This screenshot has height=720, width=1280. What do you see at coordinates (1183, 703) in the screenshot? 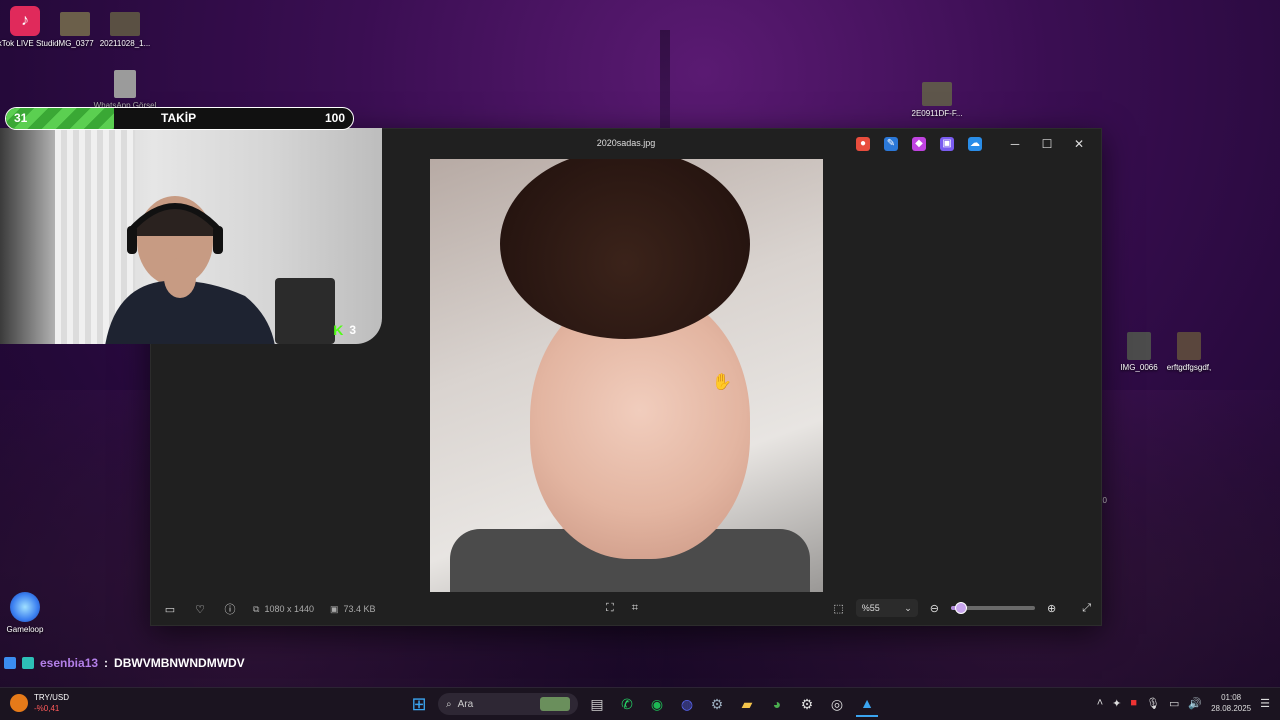
I see `system-tray: ˄ ✦ ■ 🎙 ▭ 🔊 01:08 28.08.2025 ☰` at bounding box center [1183, 703].